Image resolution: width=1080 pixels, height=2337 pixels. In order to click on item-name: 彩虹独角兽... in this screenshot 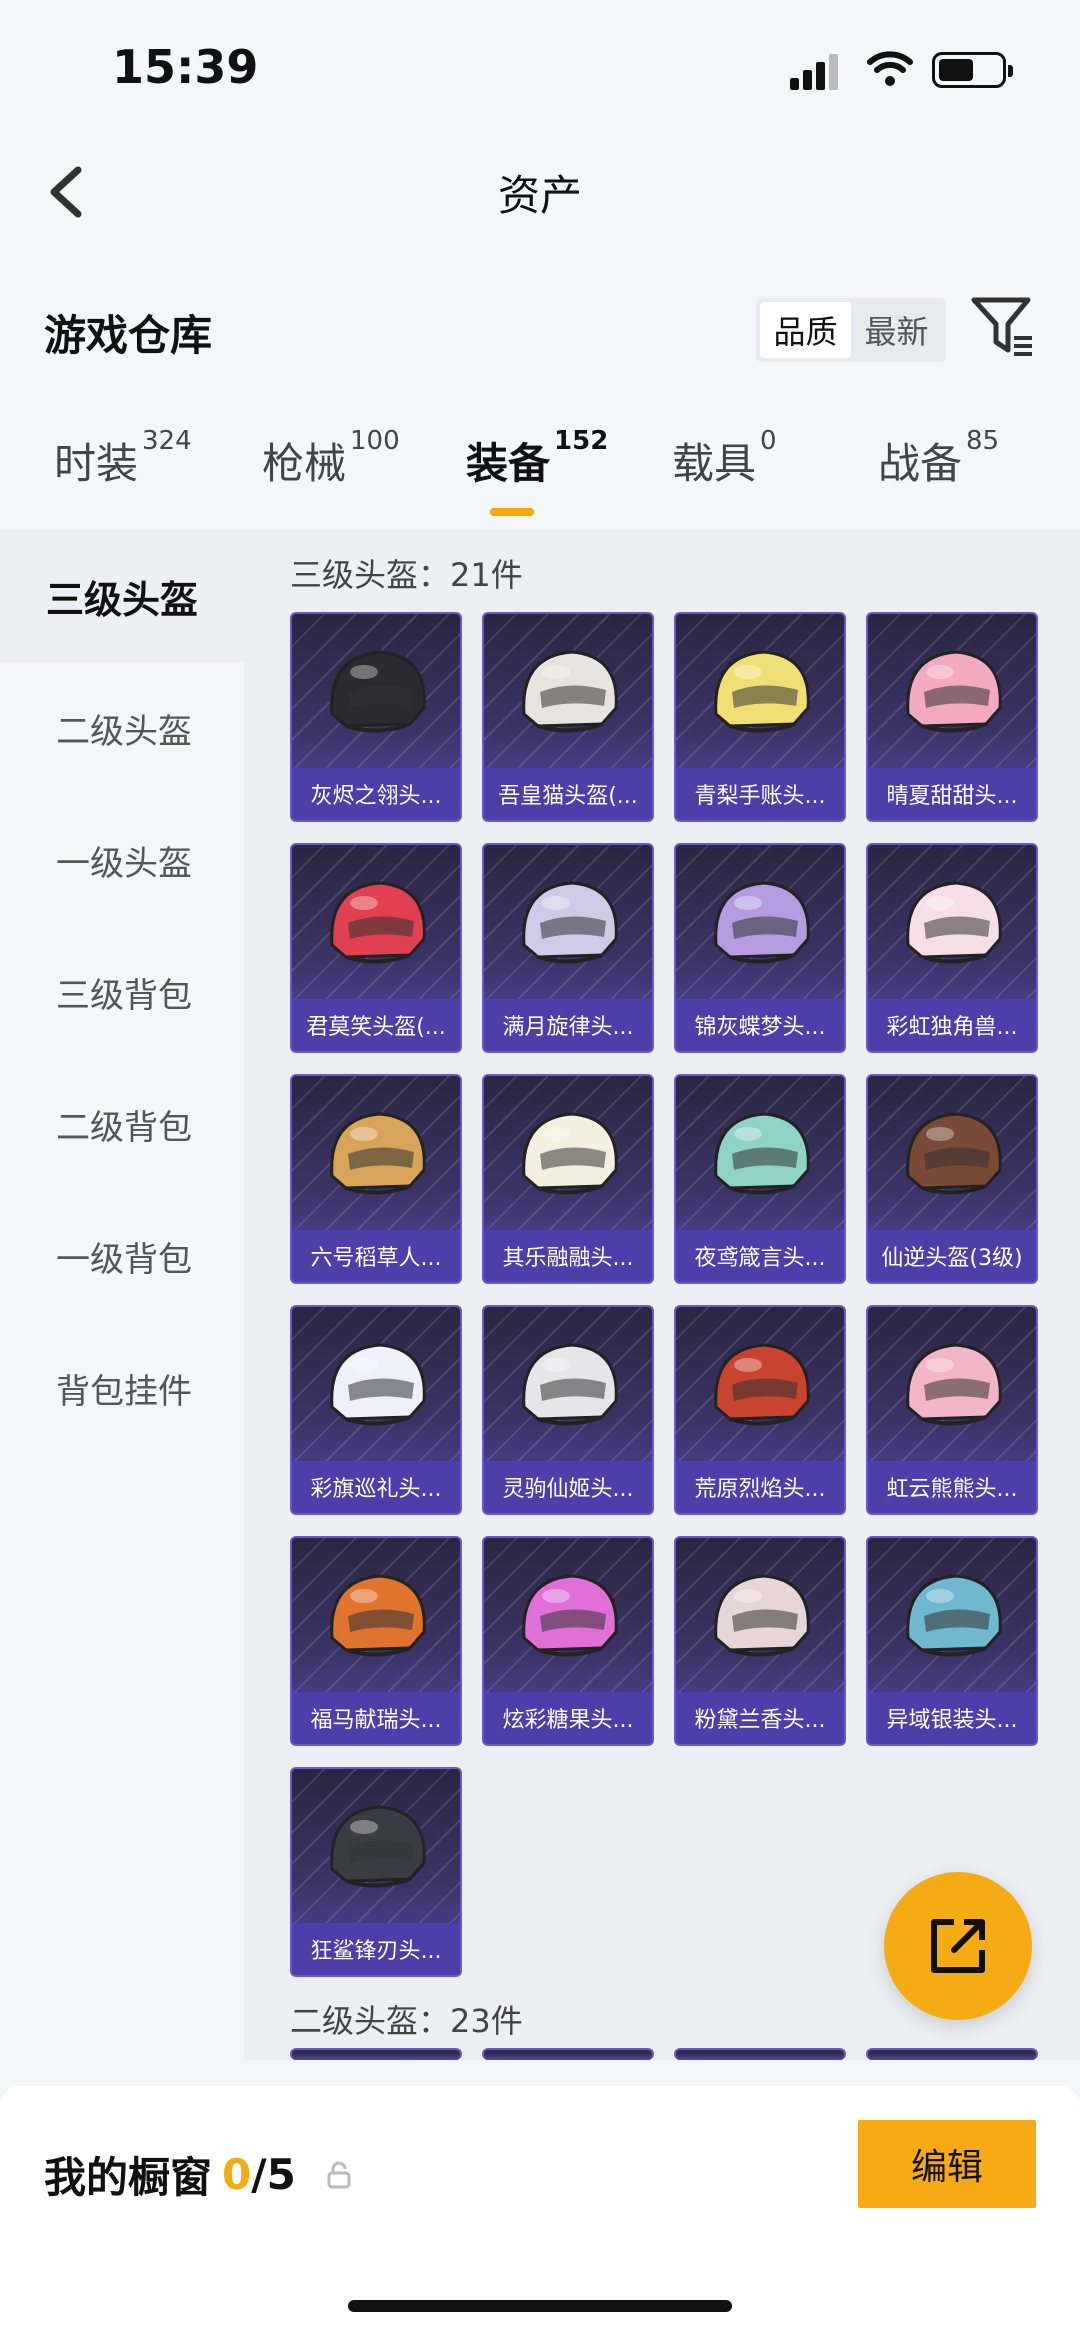, I will do `click(952, 1025)`.